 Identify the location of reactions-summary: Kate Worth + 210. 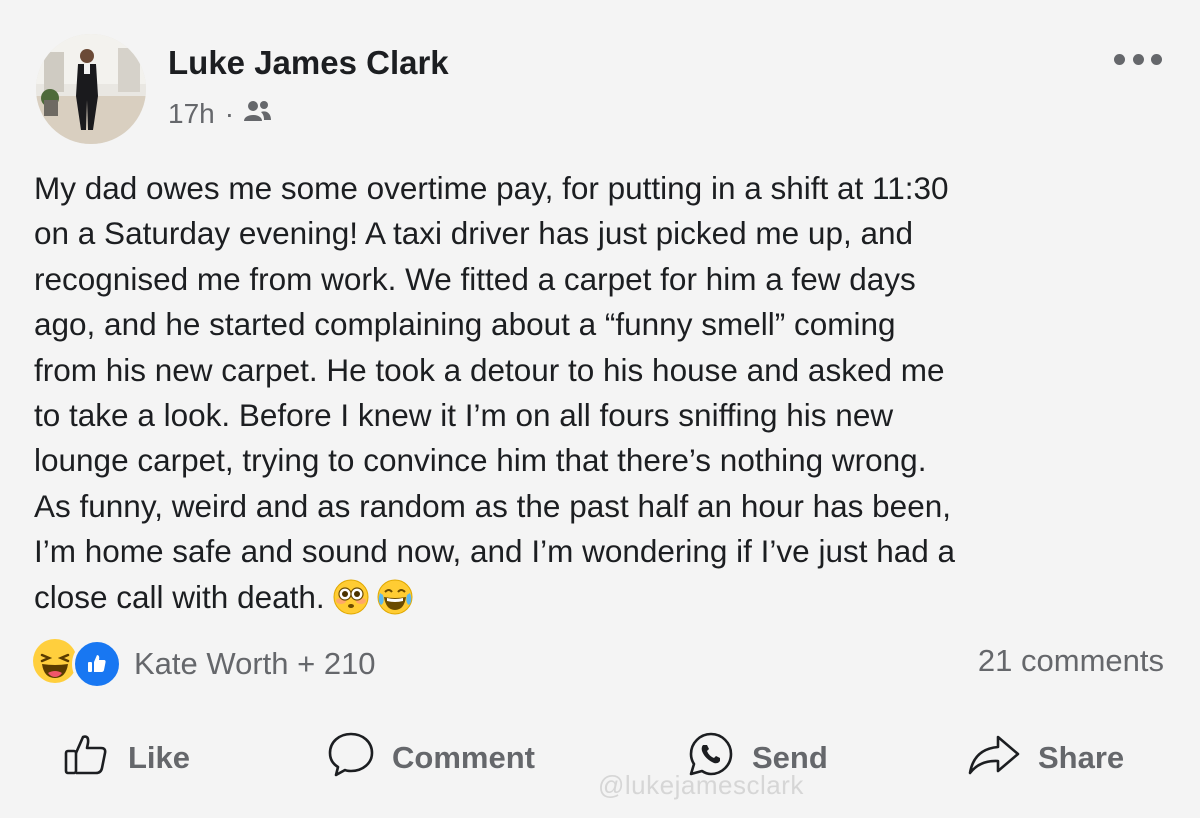
(204, 663).